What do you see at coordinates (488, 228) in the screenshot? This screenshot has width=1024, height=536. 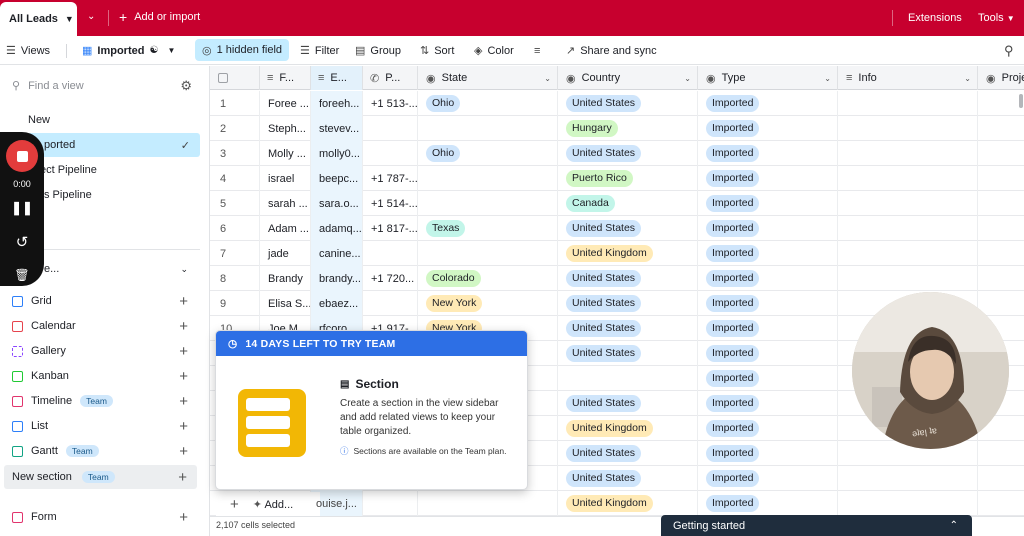 I see `state-cell: Texas` at bounding box center [488, 228].